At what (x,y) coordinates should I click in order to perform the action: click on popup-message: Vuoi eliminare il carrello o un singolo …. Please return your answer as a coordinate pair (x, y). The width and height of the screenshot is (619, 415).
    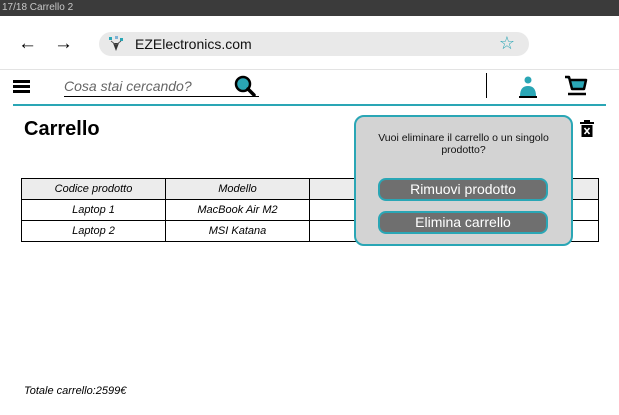
    Looking at the image, I should click on (463, 144).